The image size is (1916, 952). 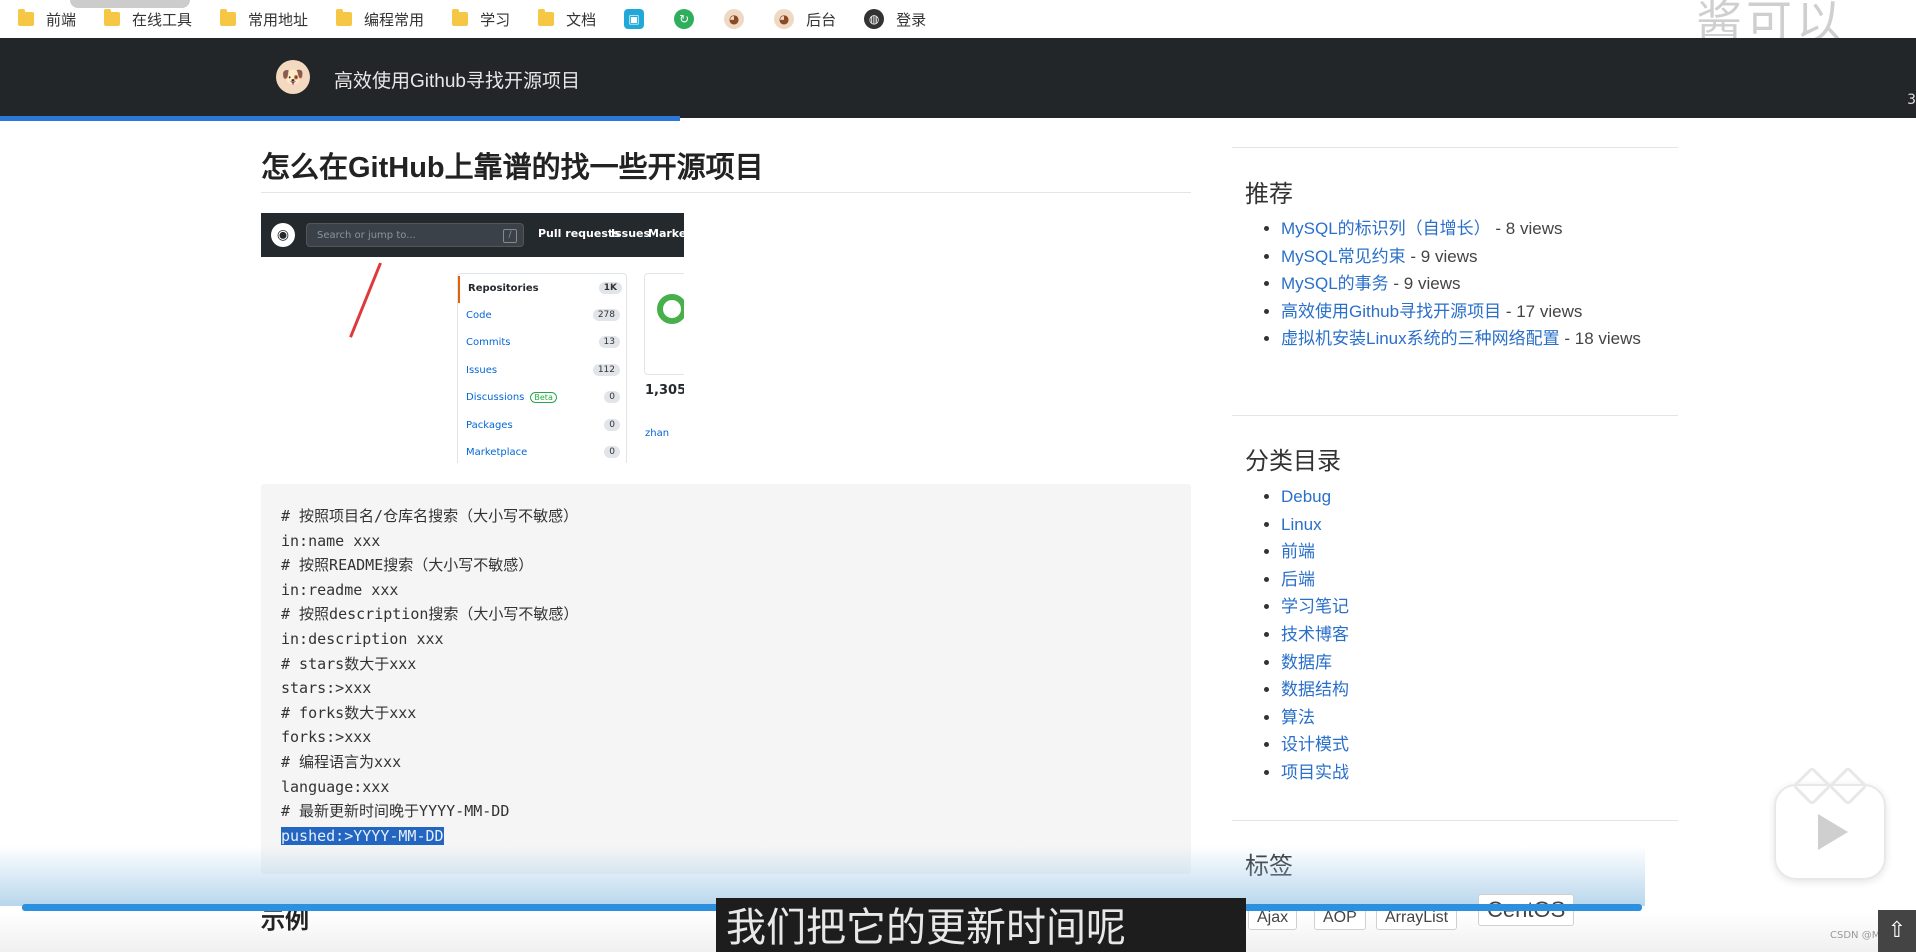 What do you see at coordinates (542, 343) in the screenshot?
I see `github-menu-item: Commits 13` at bounding box center [542, 343].